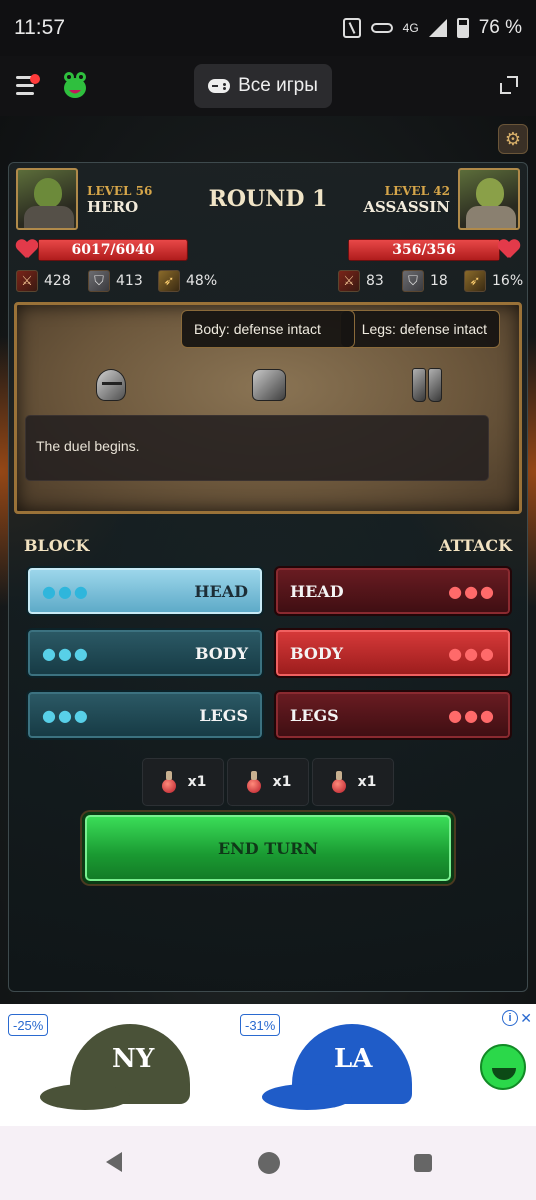 The width and height of the screenshot is (536, 1200). Describe the element at coordinates (268, 28) in the screenshot. I see `status-bar: 11:57 4G 76 %` at that location.